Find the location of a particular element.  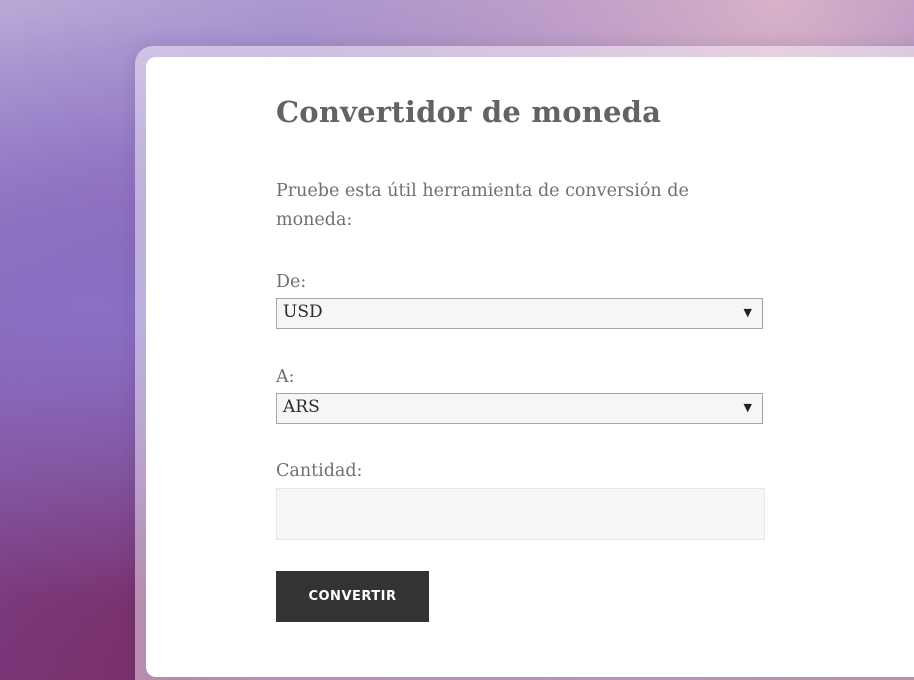

to-label: A: is located at coordinates (285, 377).